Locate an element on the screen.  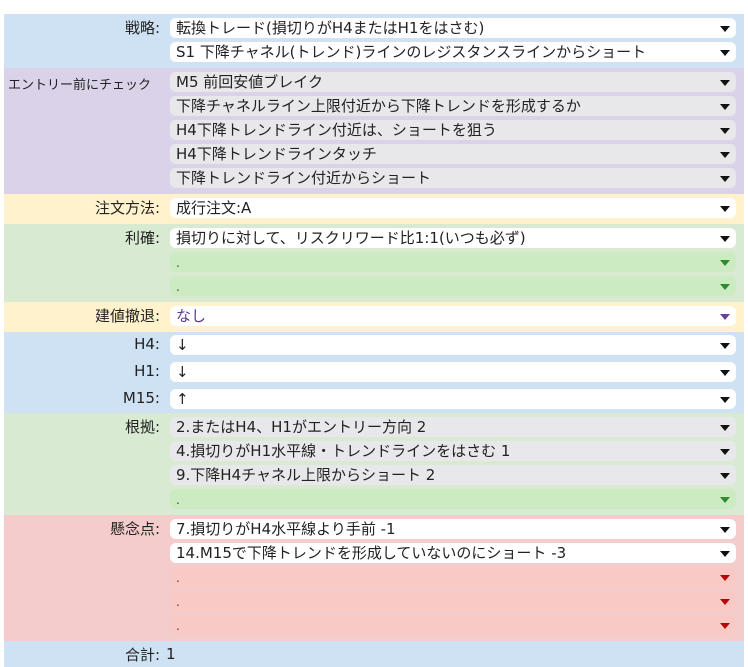
m15-section: M15: ↑ is located at coordinates (374, 399).